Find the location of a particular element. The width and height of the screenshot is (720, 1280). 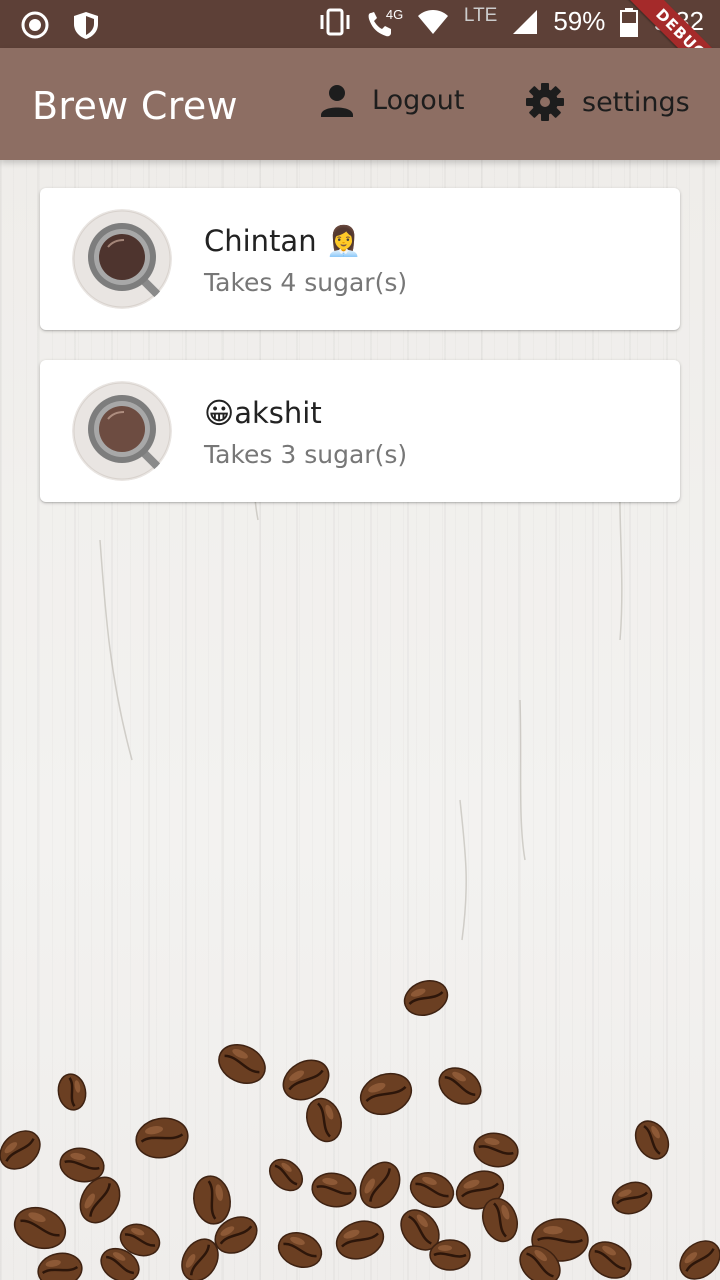

brew-list-item: 😀akshit Takes 3 sugar(s) is located at coordinates (360, 431).